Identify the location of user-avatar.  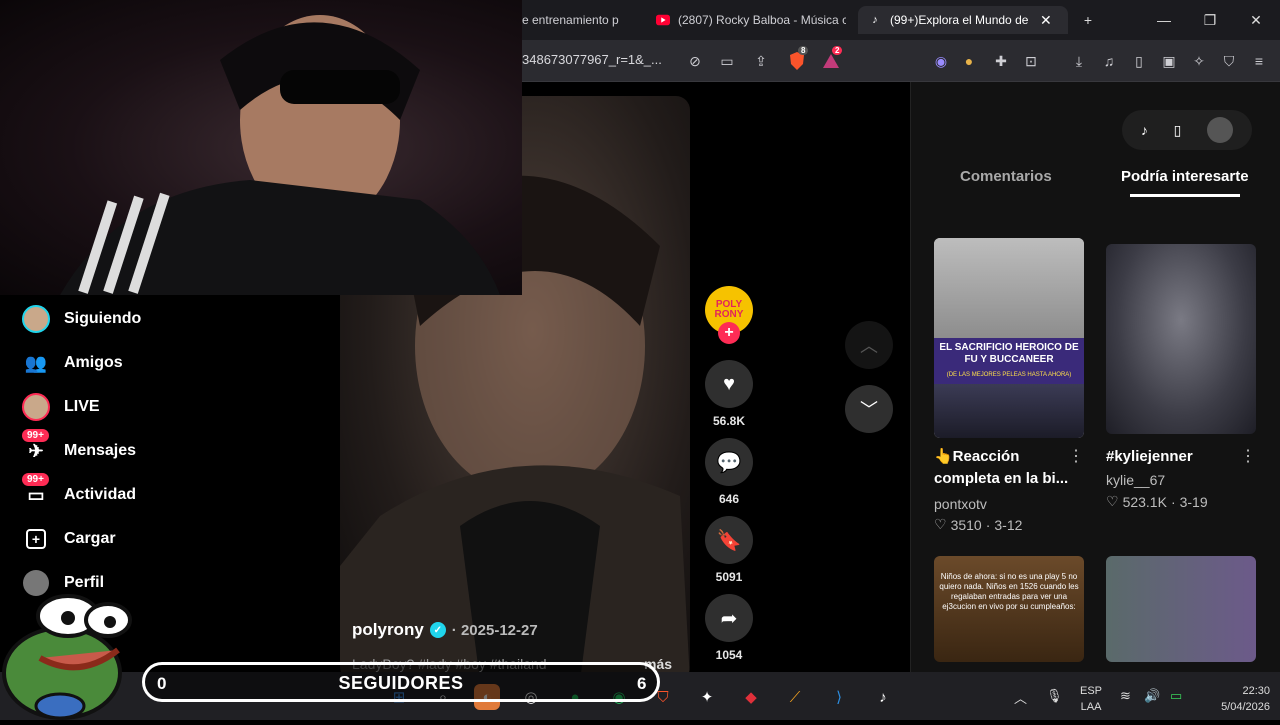
(1220, 130).